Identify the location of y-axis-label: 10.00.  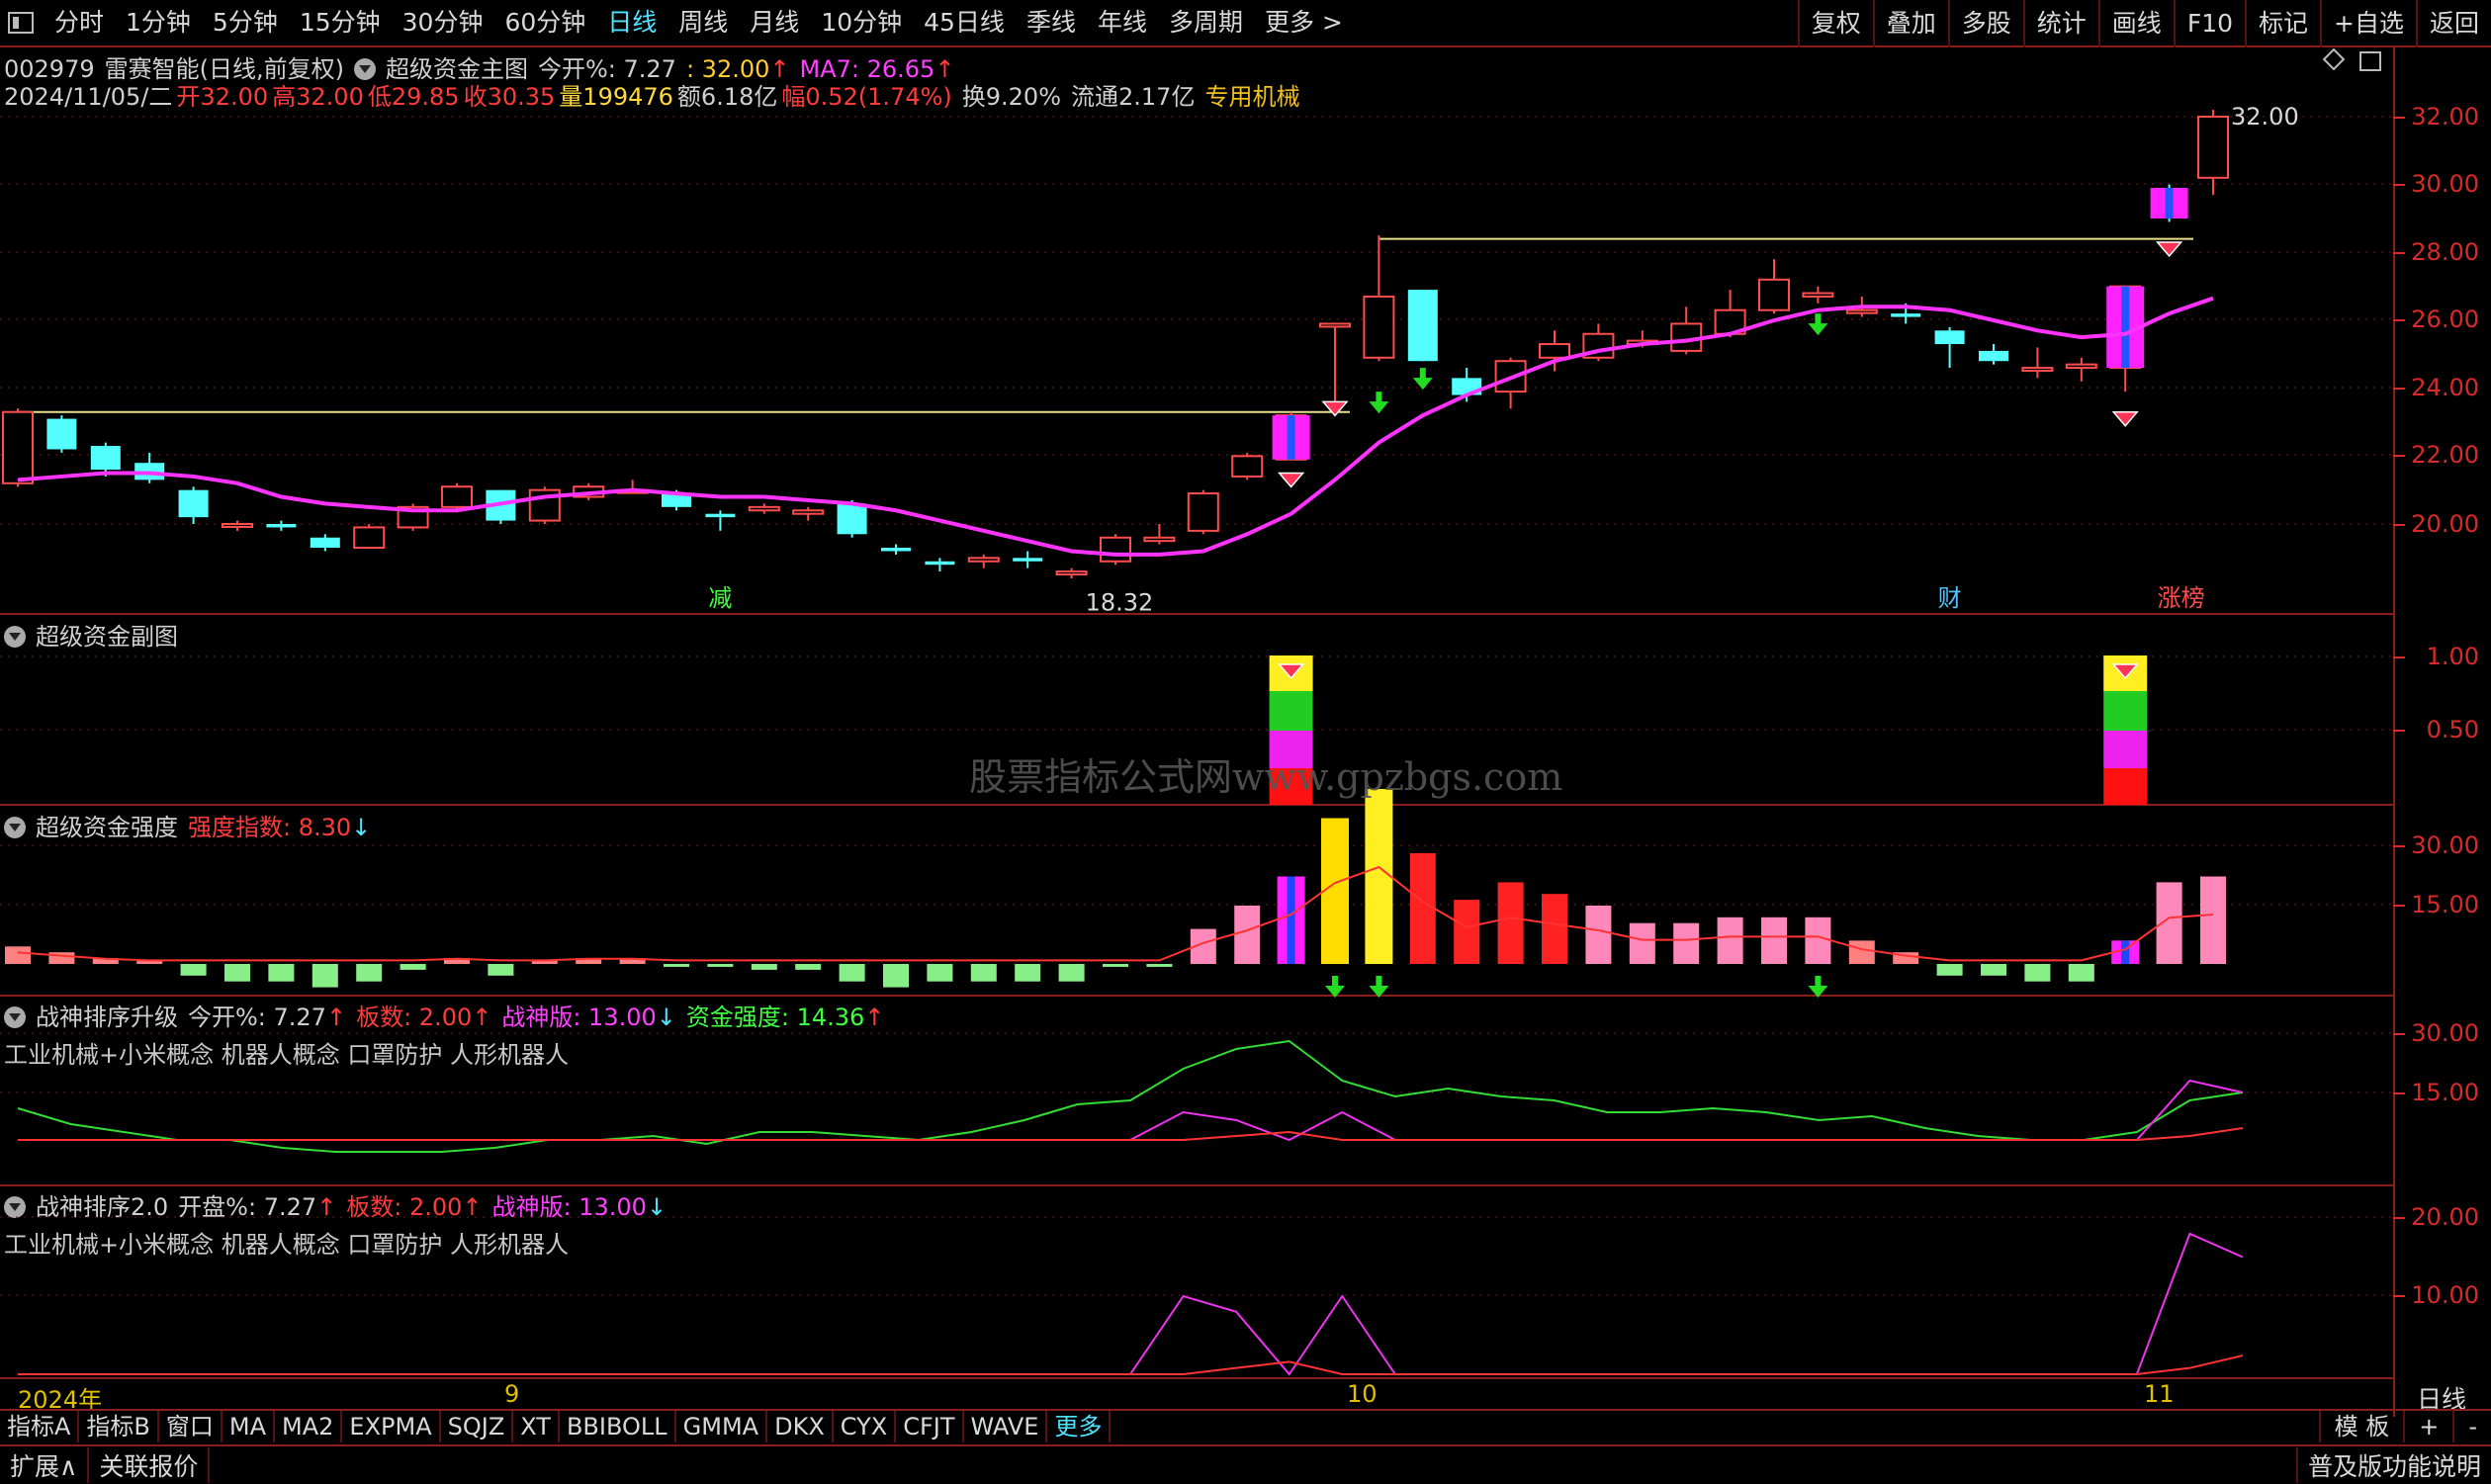
(2445, 1295).